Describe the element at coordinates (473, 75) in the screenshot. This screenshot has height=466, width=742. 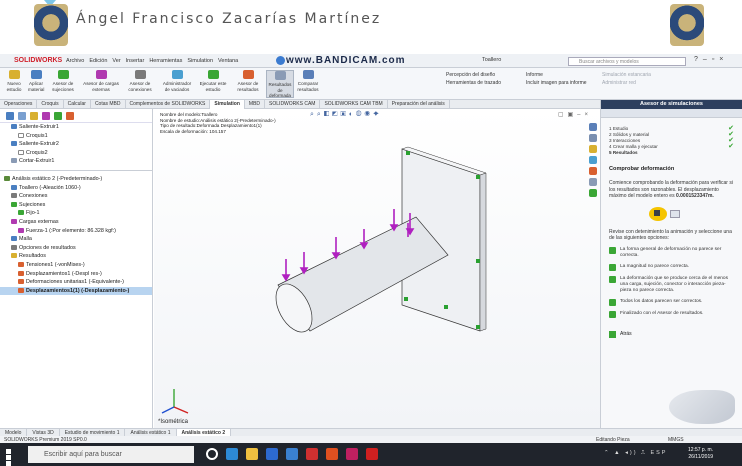
I see `ribbon-percepcion-del-diseno-button: Percepción del diseño` at that location.